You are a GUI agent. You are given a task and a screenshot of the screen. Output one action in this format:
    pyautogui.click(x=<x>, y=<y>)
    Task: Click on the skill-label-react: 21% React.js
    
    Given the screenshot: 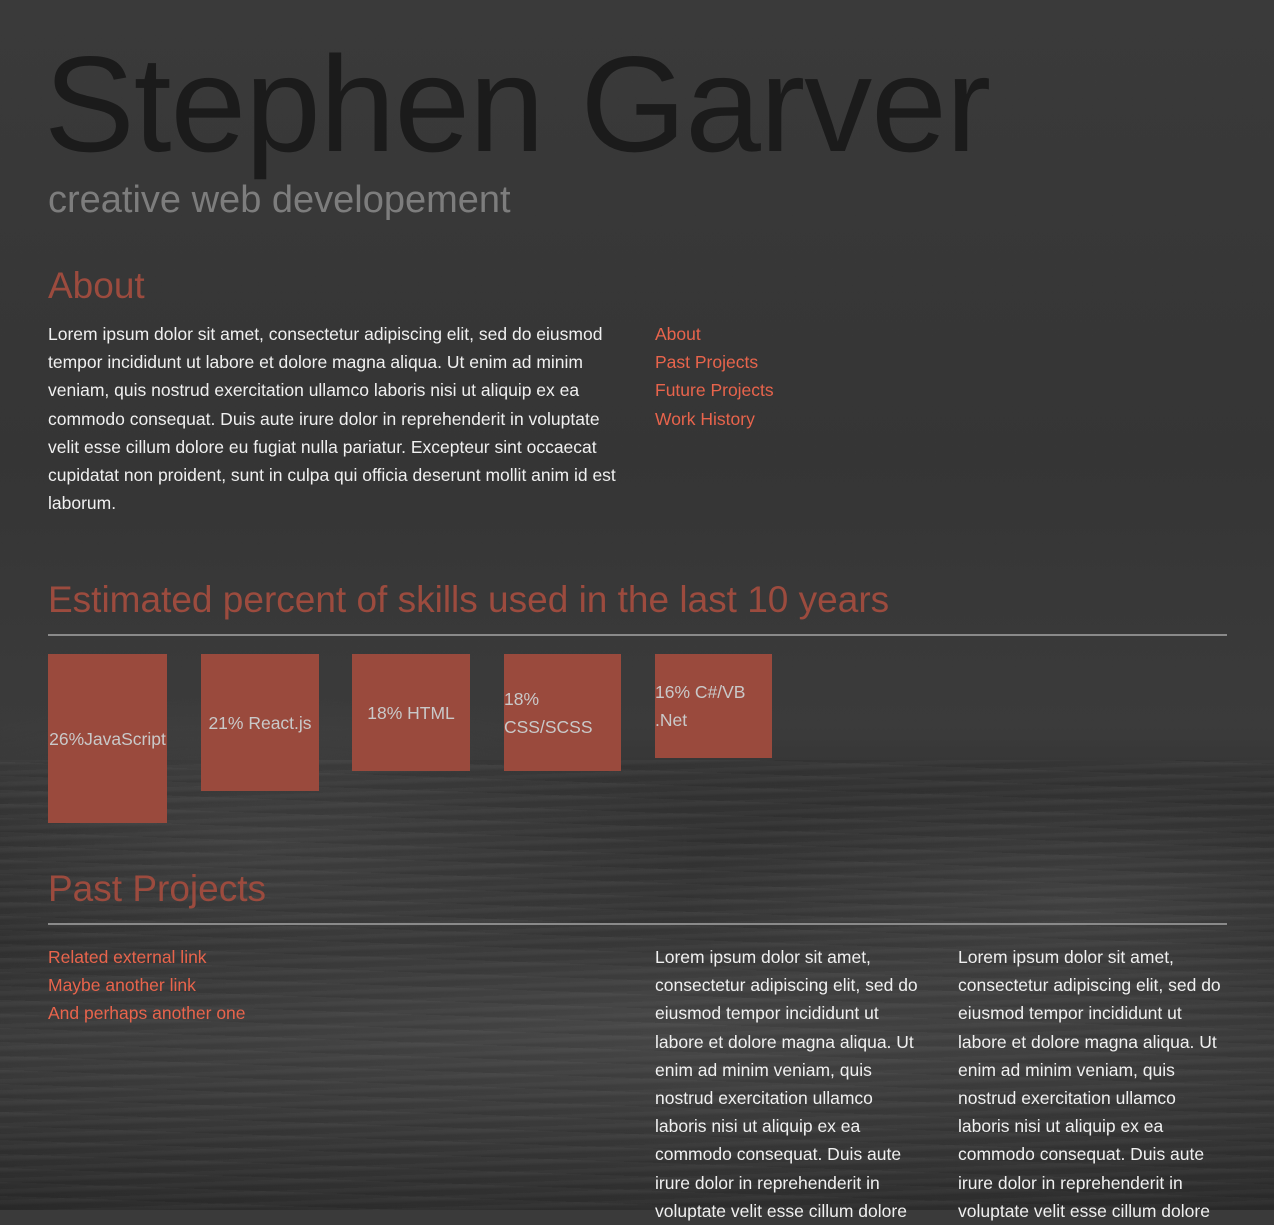 What is the action you would take?
    pyautogui.click(x=260, y=722)
    